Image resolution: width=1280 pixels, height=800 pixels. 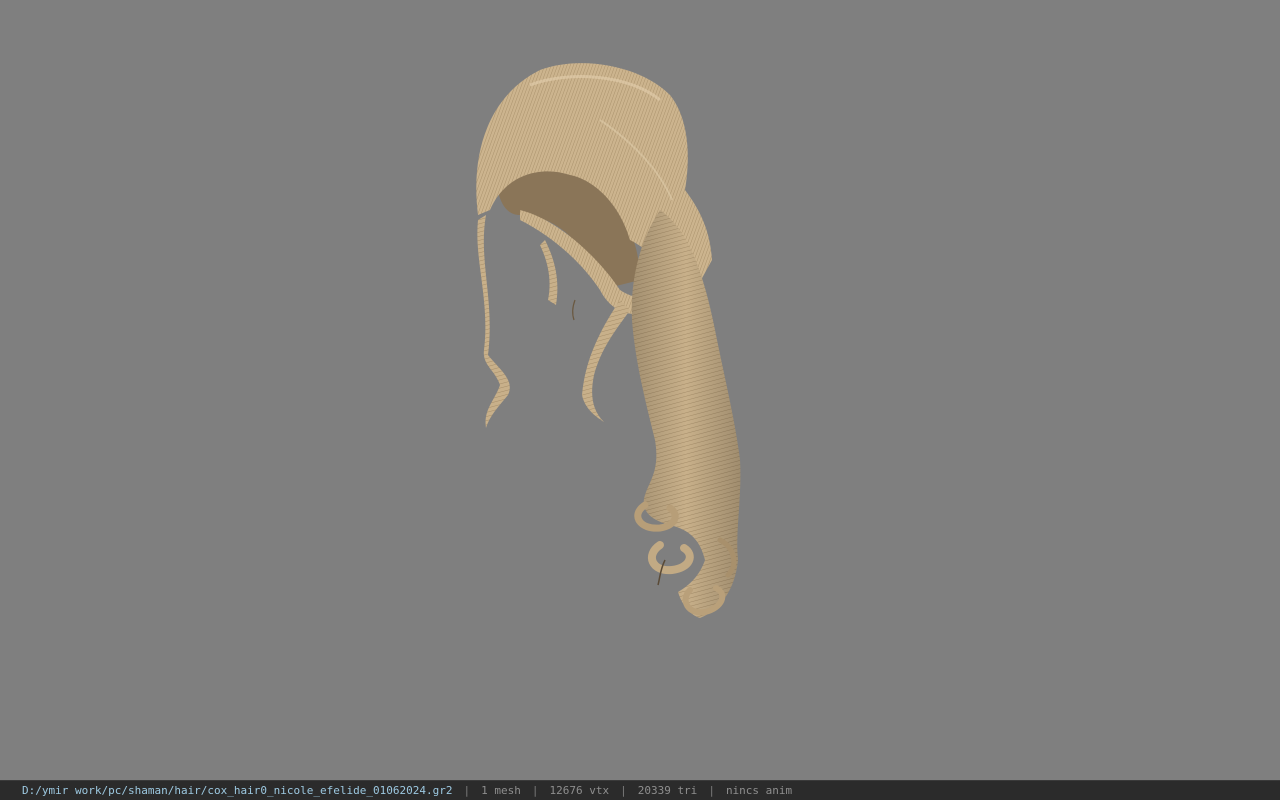 I want to click on mesh-count-label: 1 mesh, so click(x=501, y=790).